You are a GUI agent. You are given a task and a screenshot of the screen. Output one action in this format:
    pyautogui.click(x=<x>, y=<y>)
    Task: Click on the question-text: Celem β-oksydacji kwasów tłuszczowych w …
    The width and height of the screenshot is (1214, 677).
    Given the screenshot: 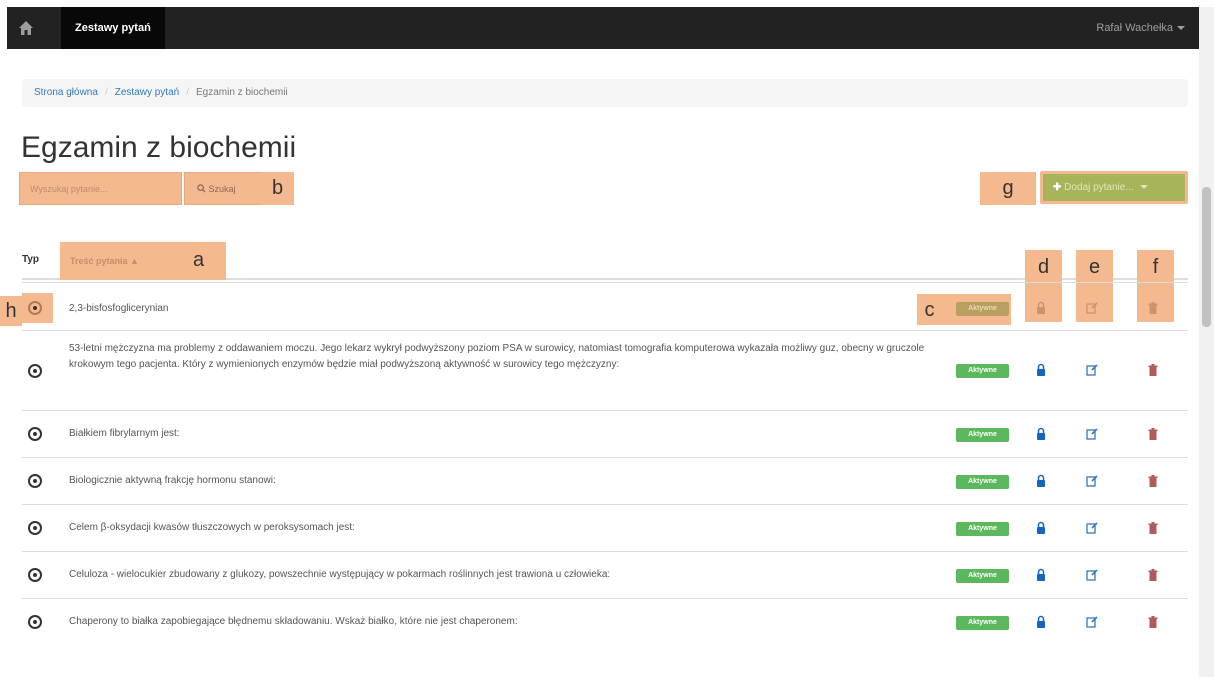 What is the action you would take?
    pyautogui.click(x=212, y=528)
    